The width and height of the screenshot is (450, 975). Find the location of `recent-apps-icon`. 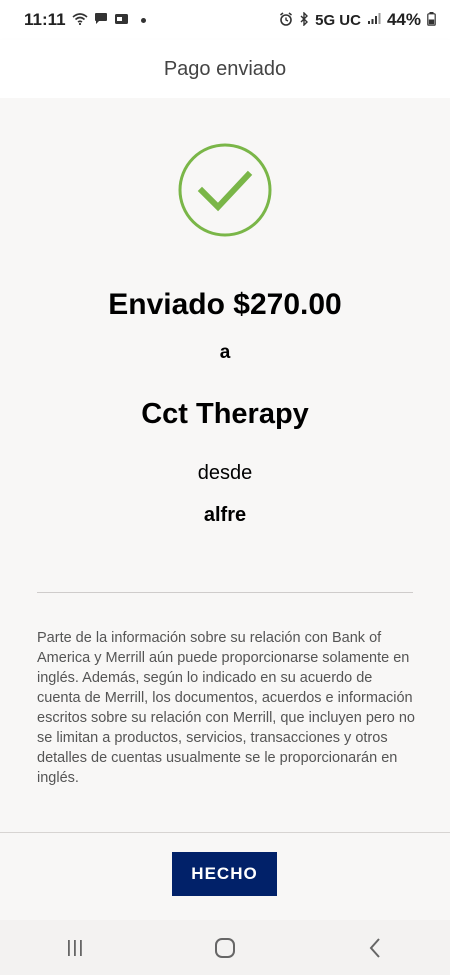

recent-apps-icon is located at coordinates (75, 948).